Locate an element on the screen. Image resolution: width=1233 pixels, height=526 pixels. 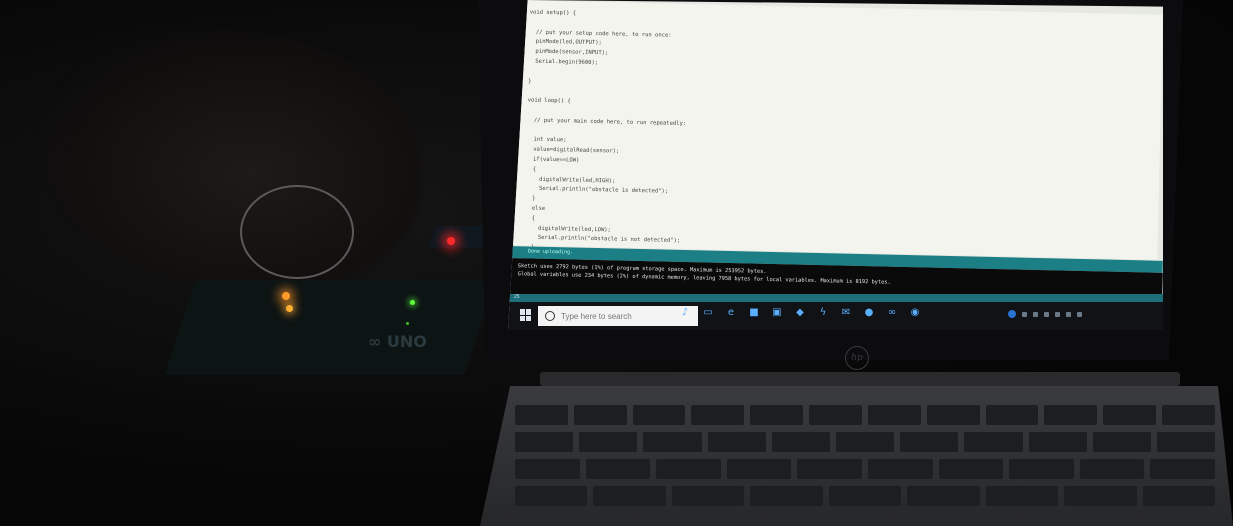
mail-icon: ✉ is located at coordinates (846, 313).